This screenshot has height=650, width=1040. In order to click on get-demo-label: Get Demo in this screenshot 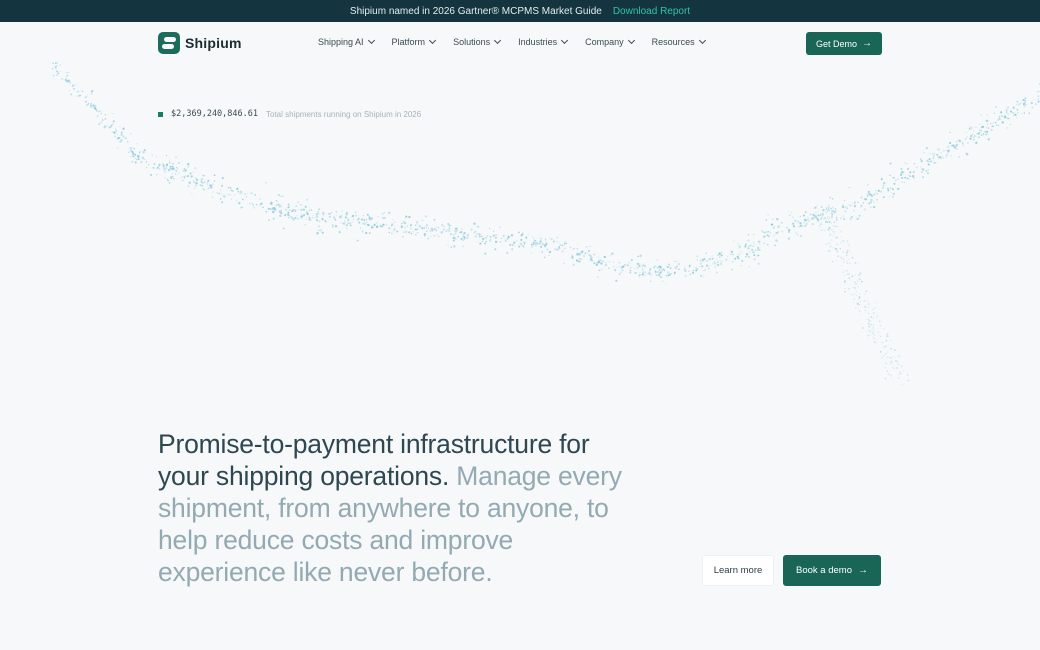, I will do `click(836, 43)`.